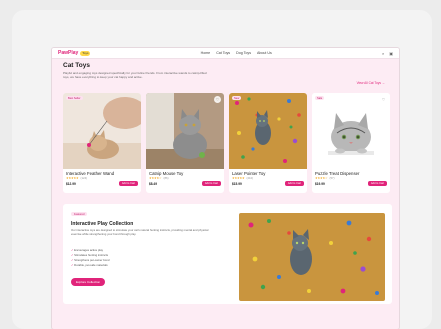 The image size is (441, 329). Describe the element at coordinates (387, 53) in the screenshot. I see `nav-icons: ⌕ ▣` at that location.